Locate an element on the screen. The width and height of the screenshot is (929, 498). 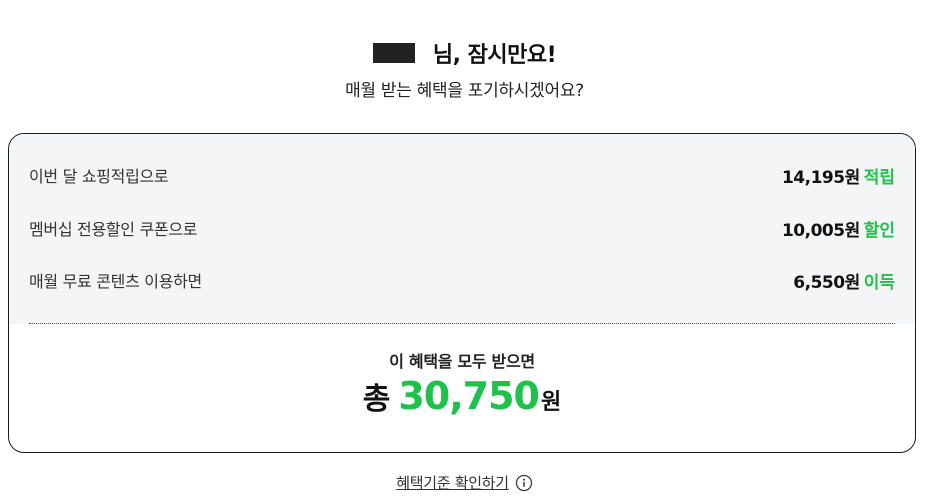
benefit-amount-group: 6,550원 이득 is located at coordinates (844, 280).